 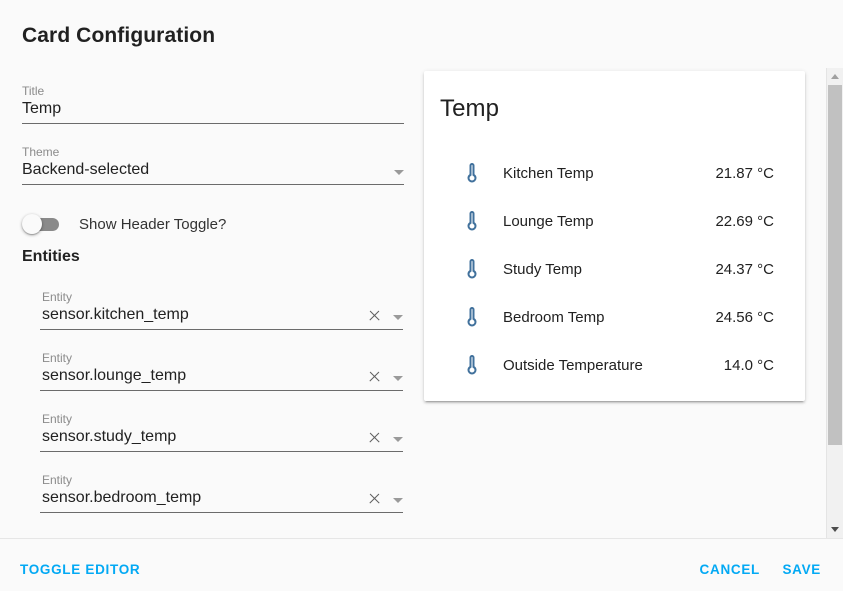 I want to click on list-item-name: Lounge Temp, so click(x=548, y=221).